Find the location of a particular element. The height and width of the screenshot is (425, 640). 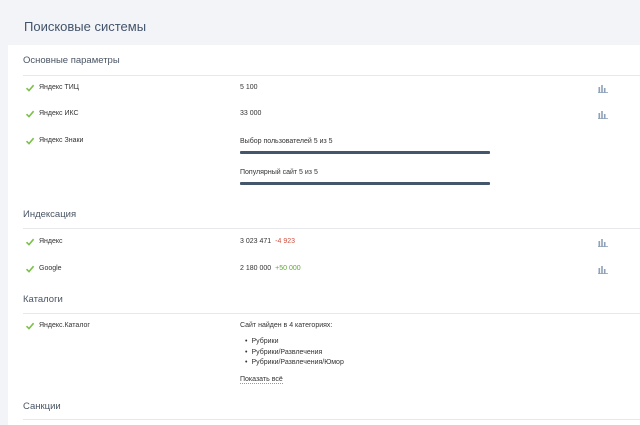

page-title: Поисковые системы is located at coordinates (85, 26).